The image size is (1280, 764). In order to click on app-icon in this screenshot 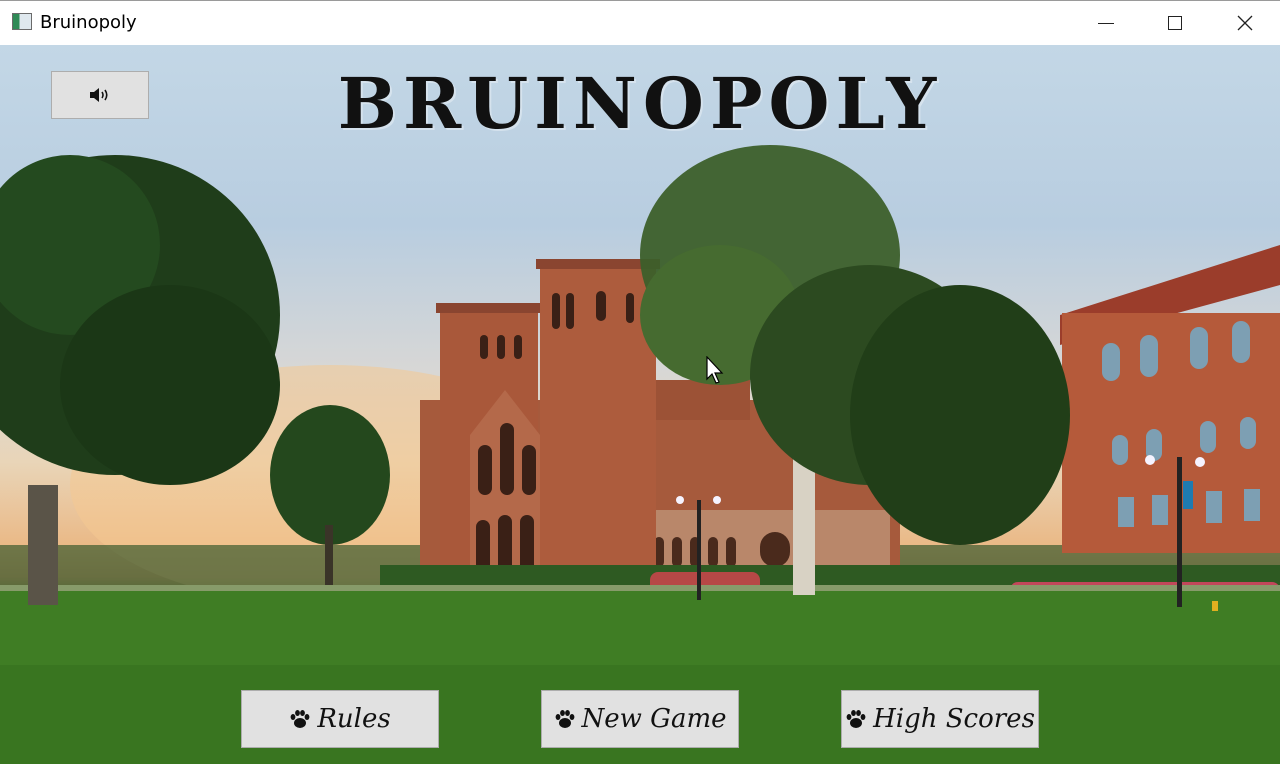, I will do `click(22, 21)`.